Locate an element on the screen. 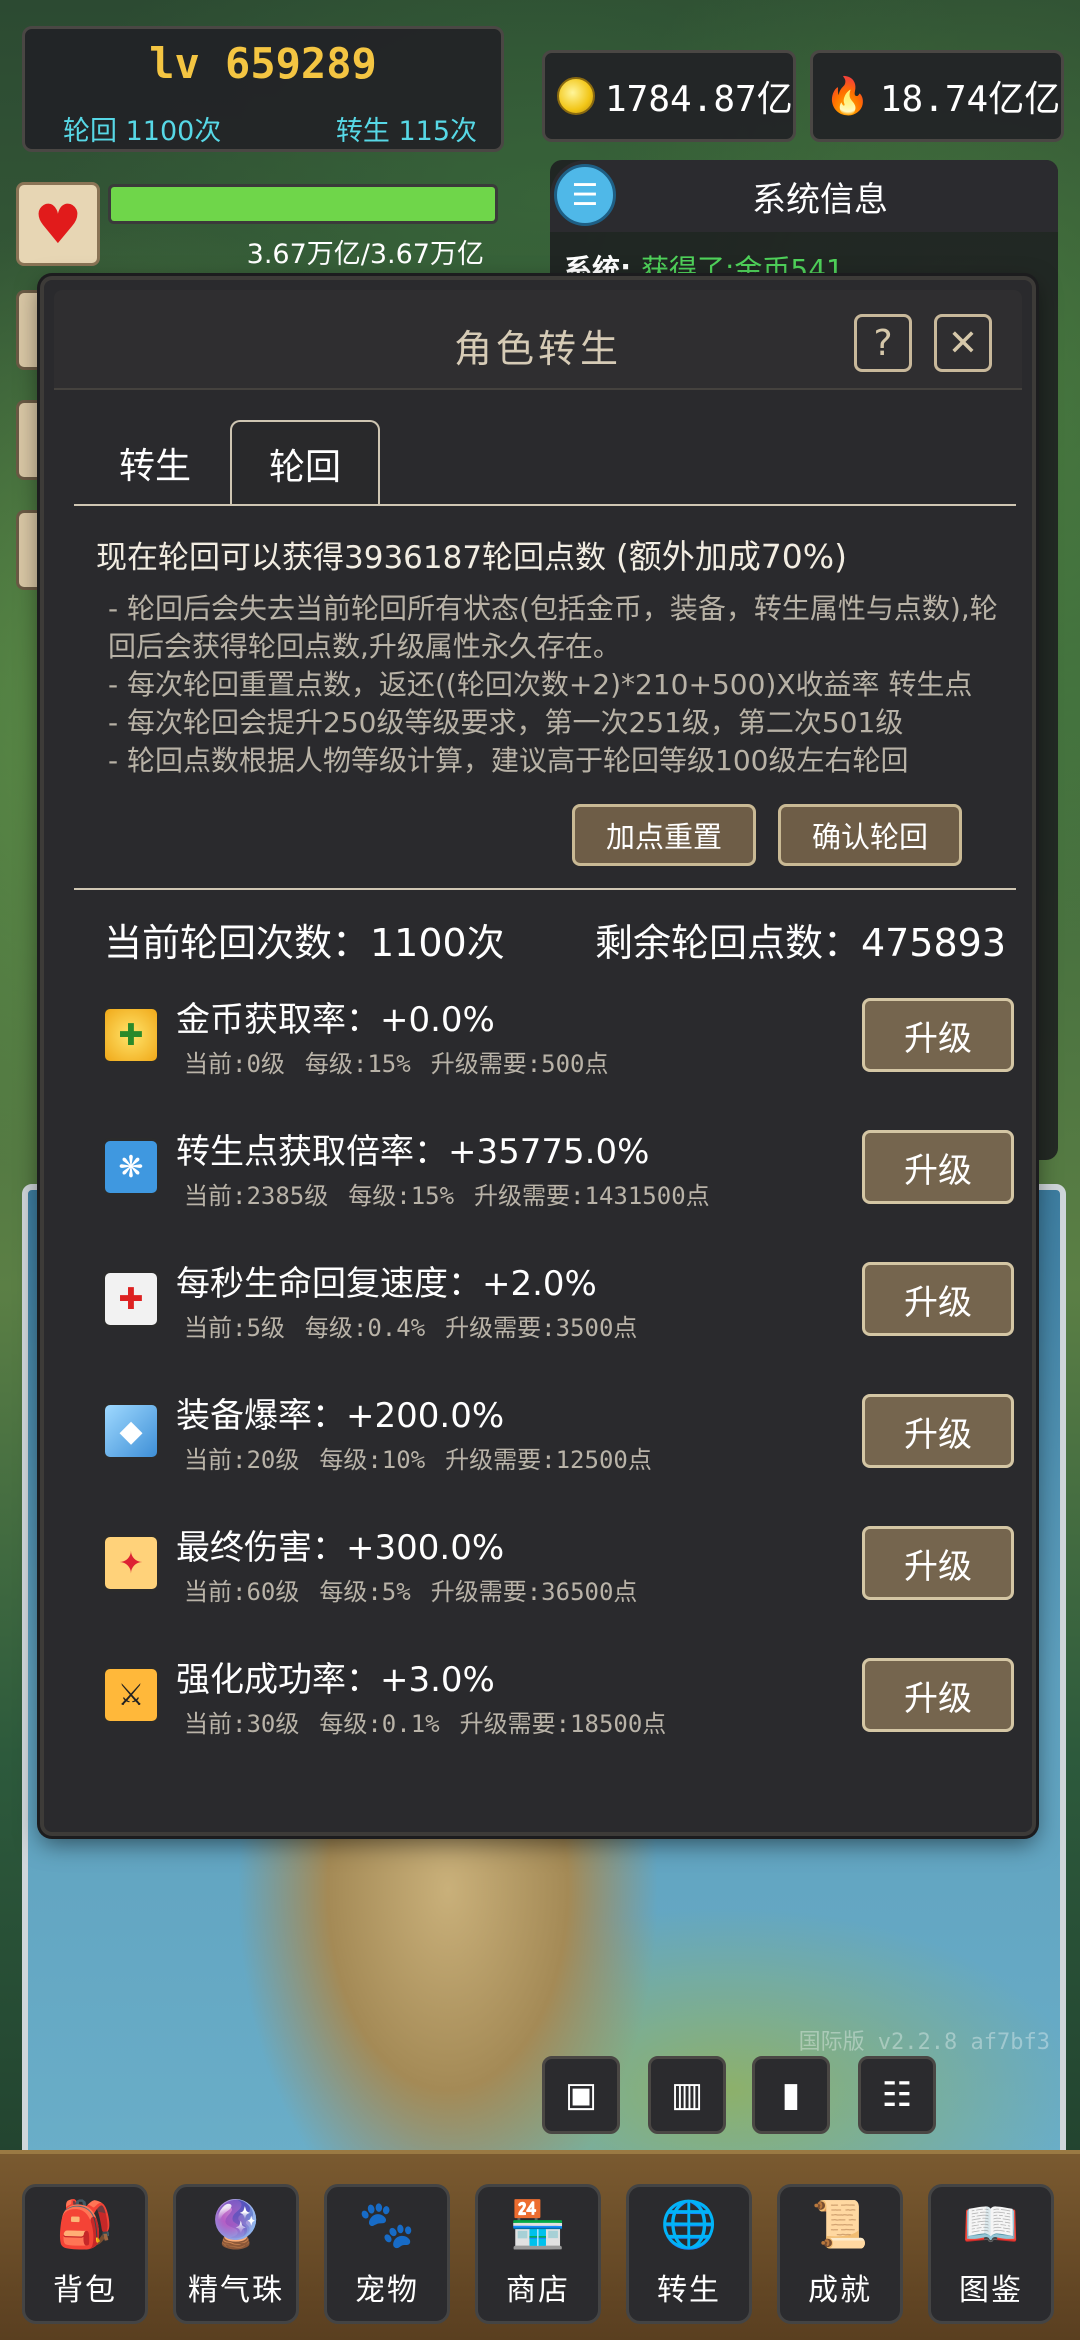 The height and width of the screenshot is (2340, 1080). map-button-settings-icon: ☷ is located at coordinates (897, 2095).